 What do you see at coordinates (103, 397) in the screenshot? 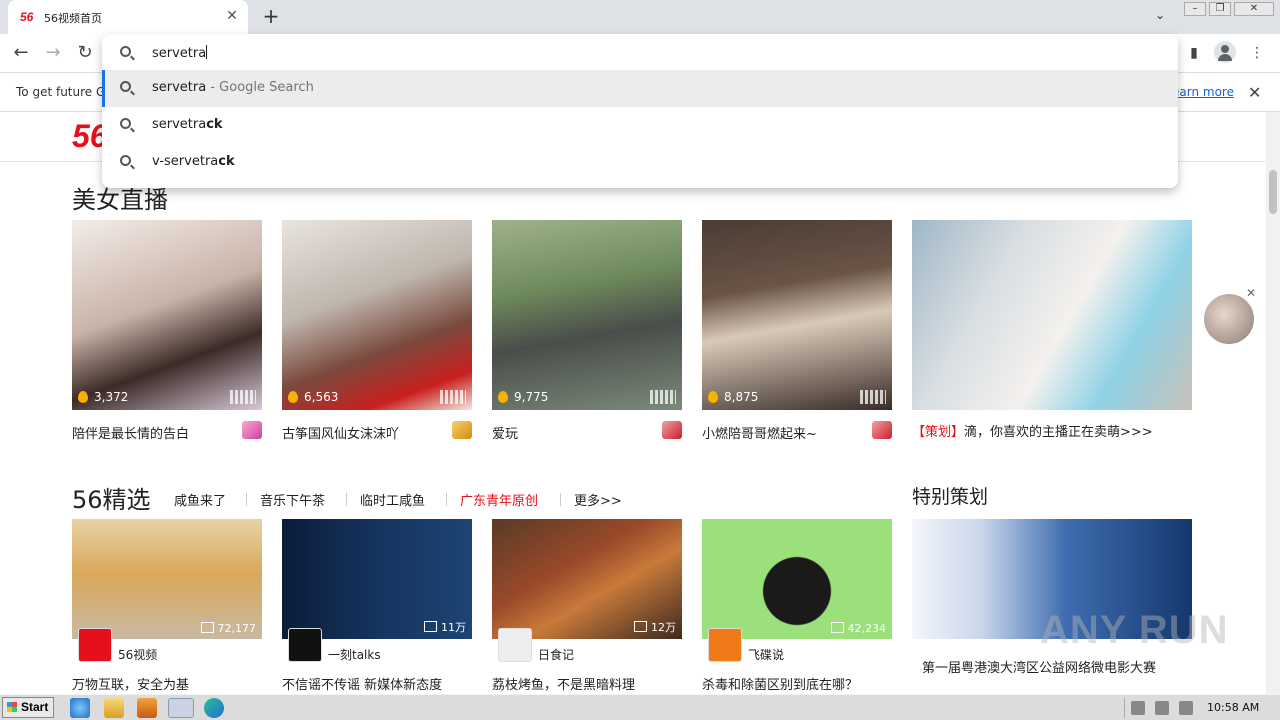
I see `live-viewers-count: 3,372` at bounding box center [103, 397].